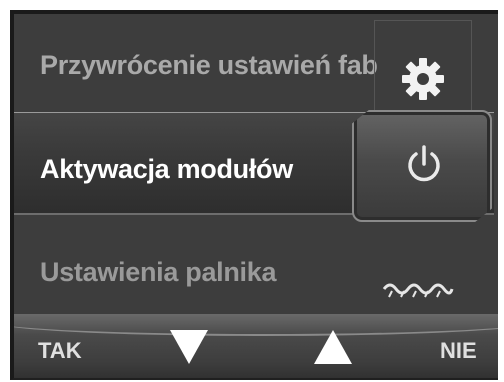 The height and width of the screenshot is (382, 504). What do you see at coordinates (423, 79) in the screenshot?
I see `gear-icon` at bounding box center [423, 79].